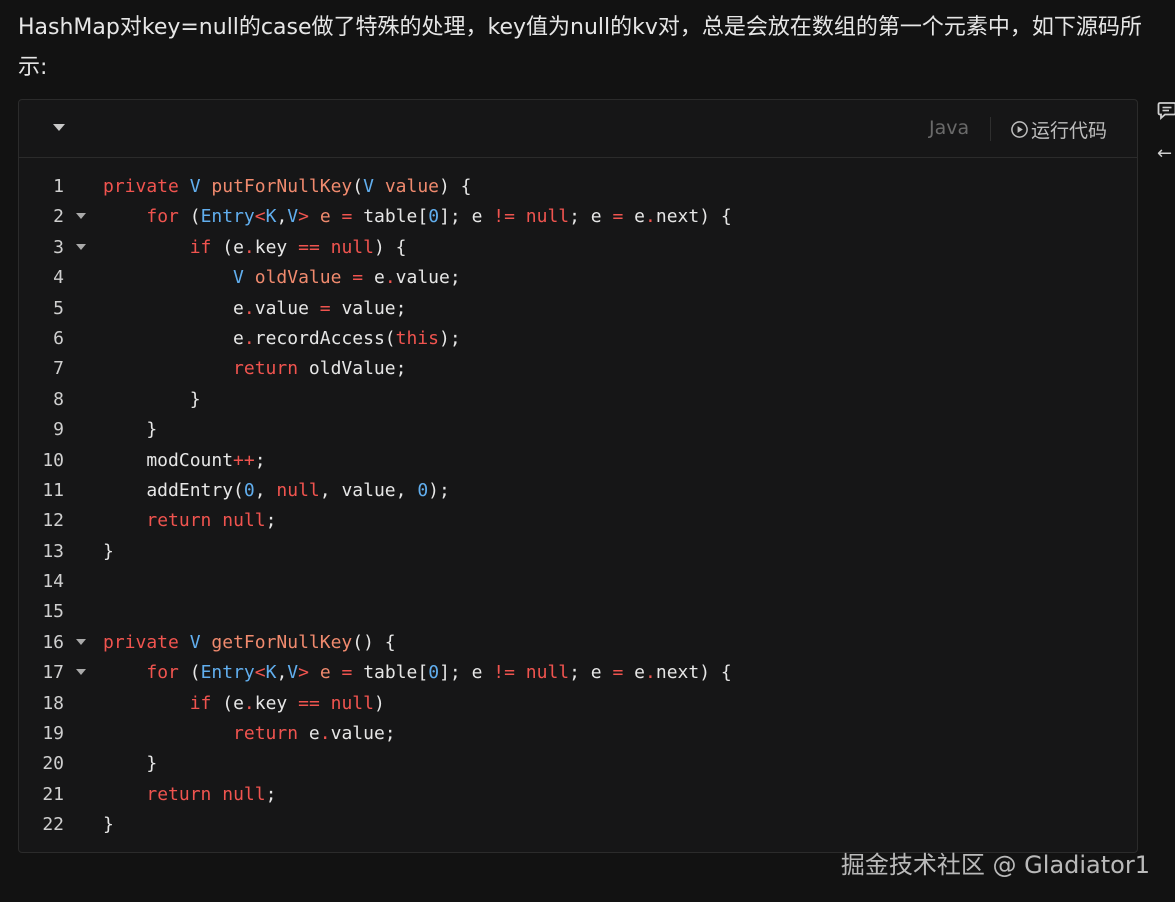  Describe the element at coordinates (1164, 153) in the screenshot. I see `back-arrow-icon: ←` at that location.